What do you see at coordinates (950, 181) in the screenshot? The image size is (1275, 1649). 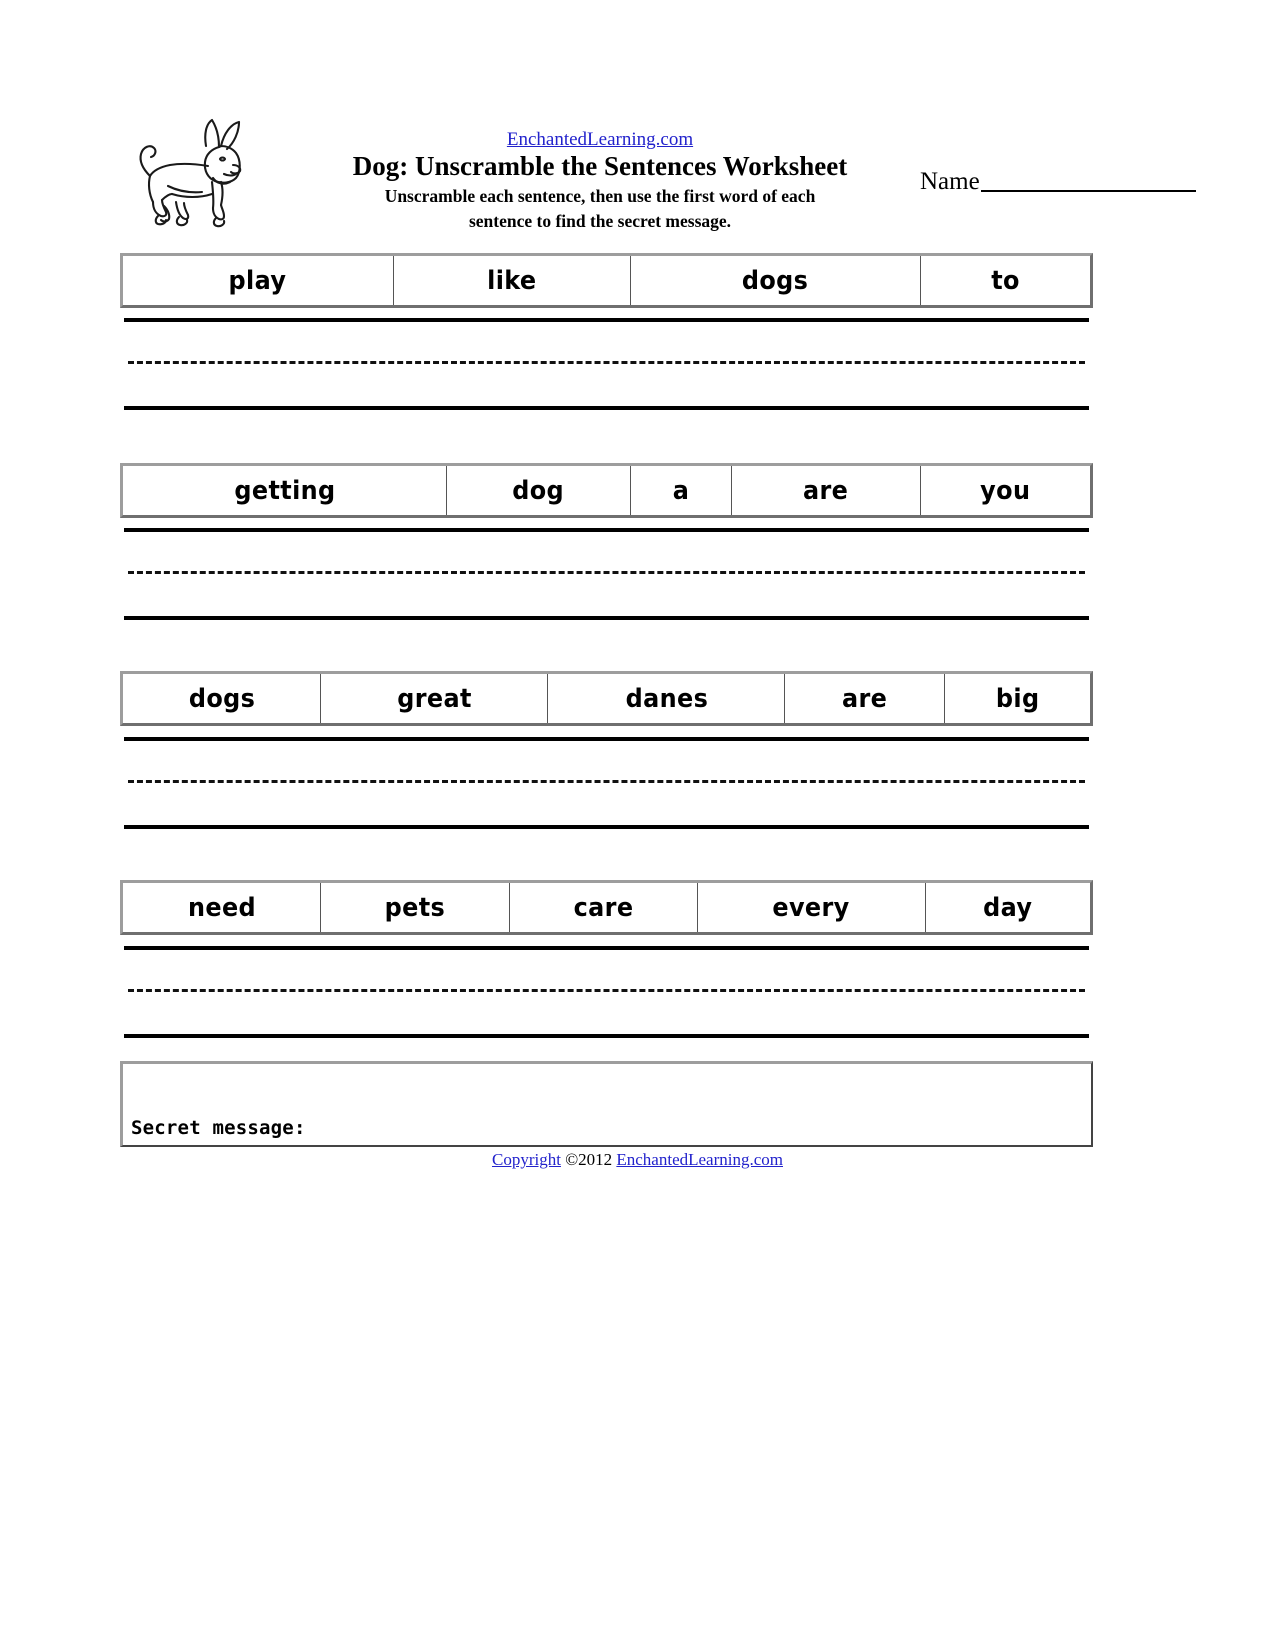 I see `name-label: Name` at bounding box center [950, 181].